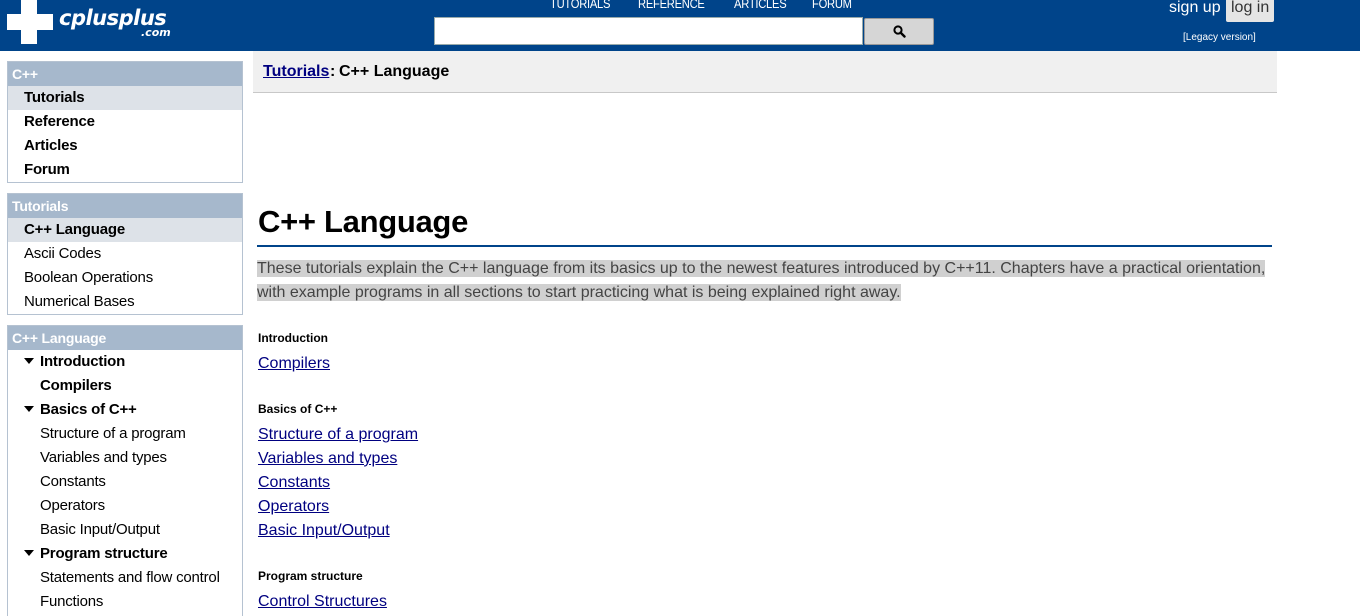 This screenshot has height=616, width=1360. What do you see at coordinates (125, 146) in the screenshot?
I see `sidebar-item-articles: Articles` at bounding box center [125, 146].